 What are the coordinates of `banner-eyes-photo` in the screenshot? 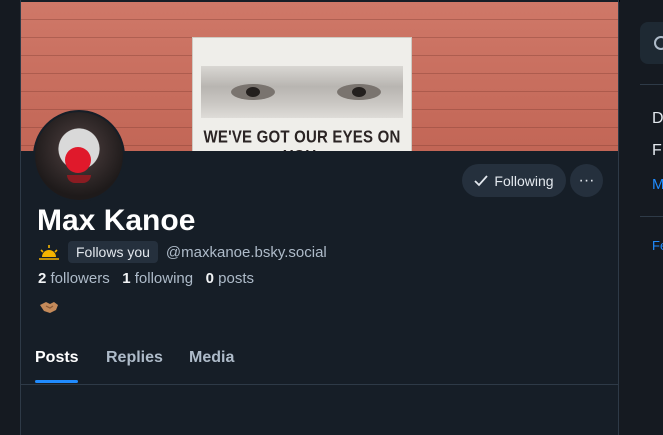 It's located at (302, 92).